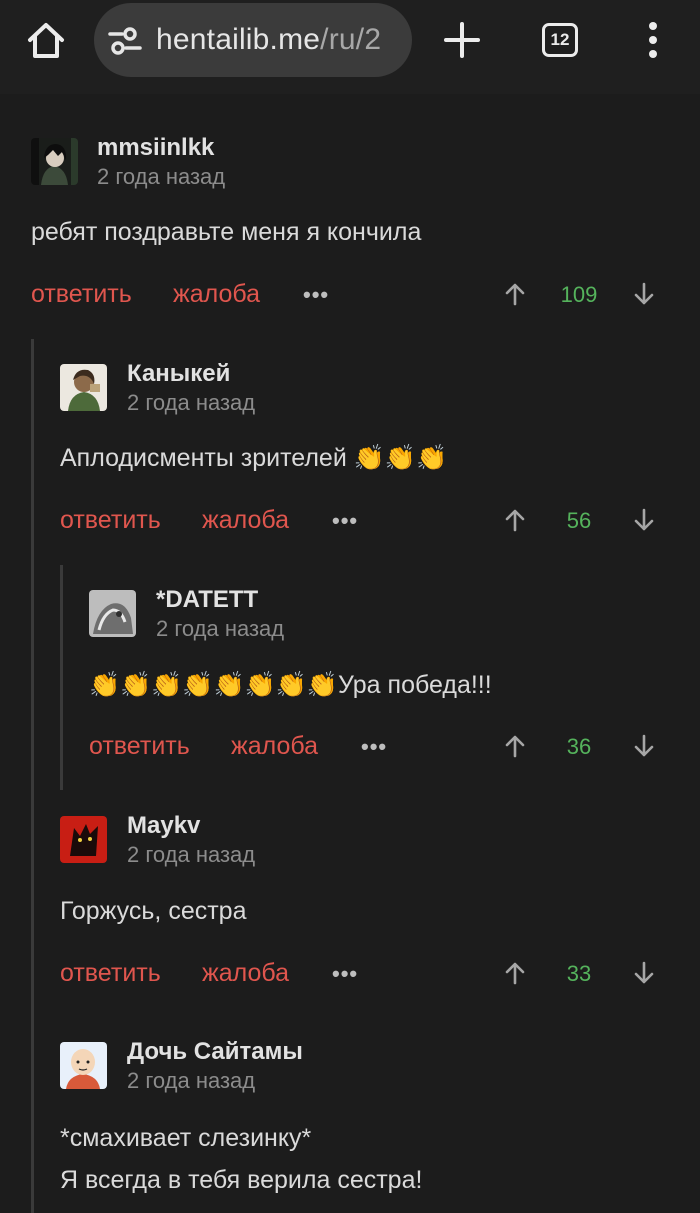  What do you see at coordinates (186, 1138) in the screenshot?
I see `comment-text-line: *смахивает слезинку*` at bounding box center [186, 1138].